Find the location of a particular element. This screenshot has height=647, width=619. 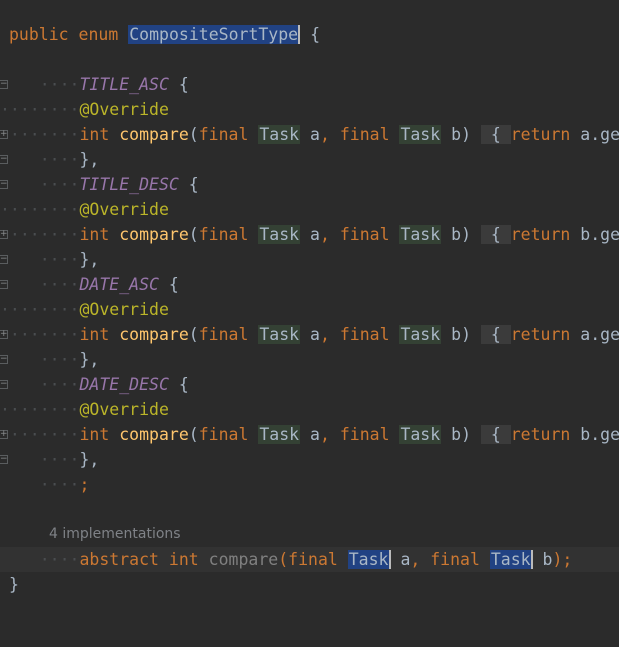

semicolon: ; is located at coordinates (84, 484).